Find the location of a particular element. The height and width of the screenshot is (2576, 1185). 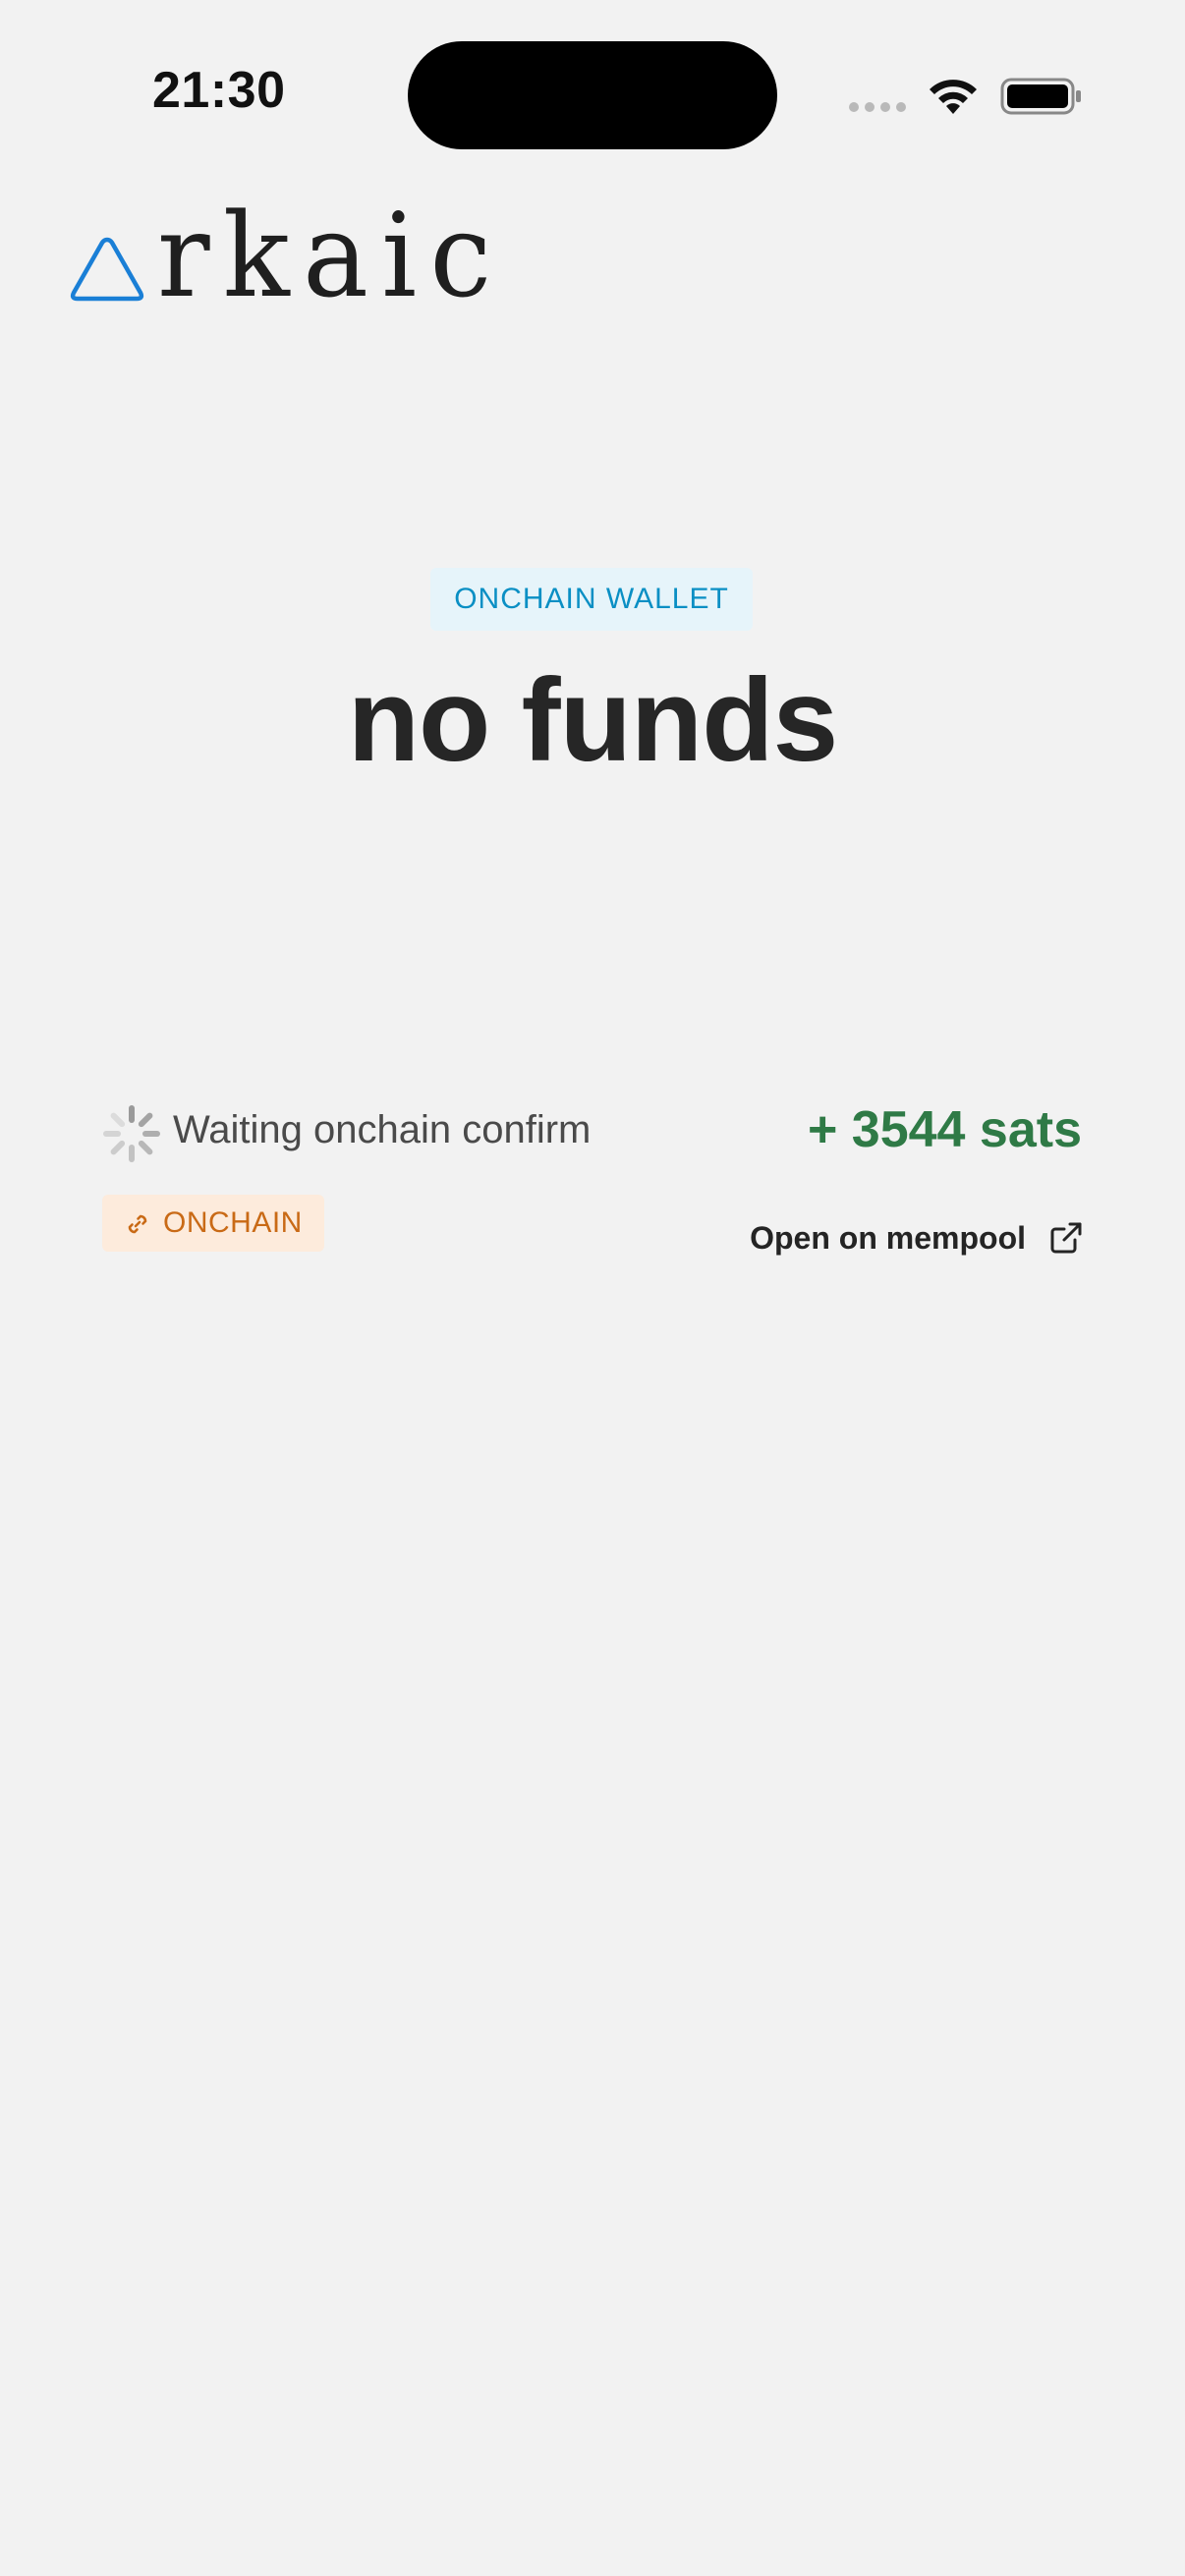

open-on-mempool-label: Open on mempool is located at coordinates (888, 1237).